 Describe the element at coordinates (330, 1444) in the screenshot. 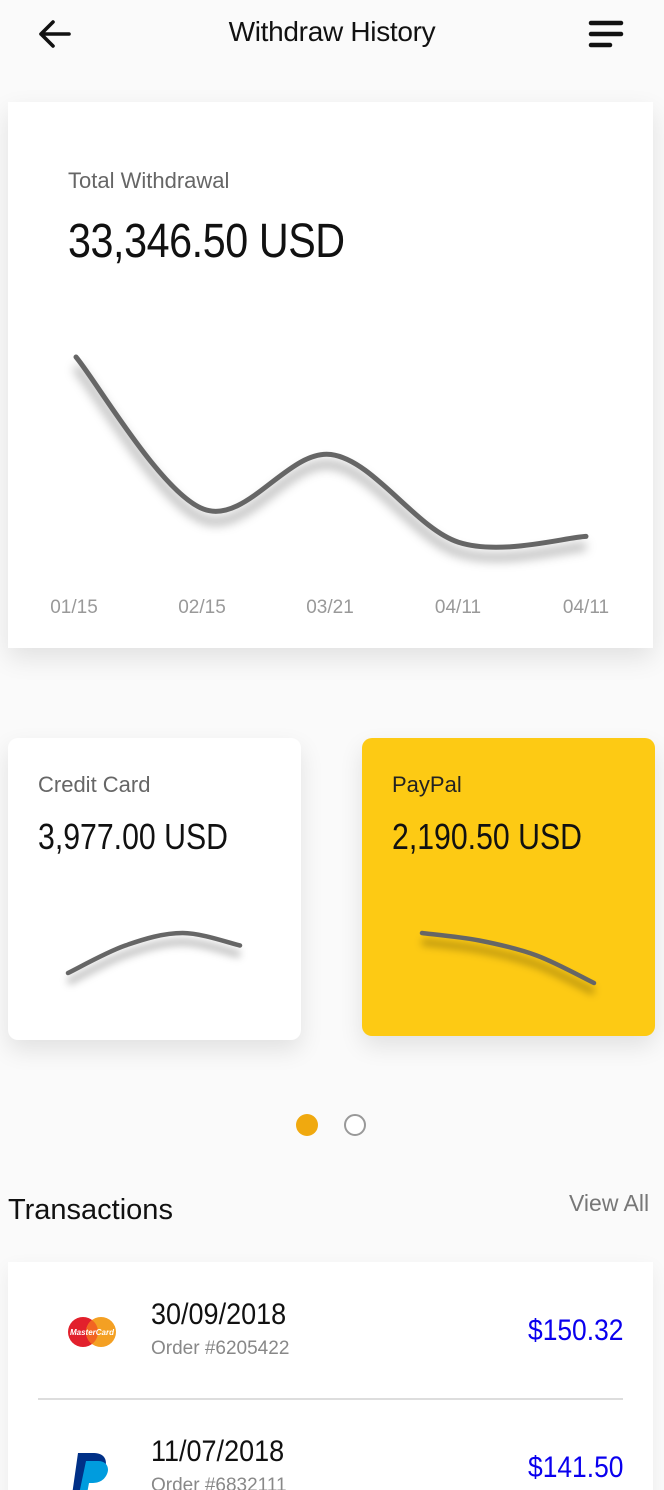

I see `transaction-row: 11/07/2018 Order #6832111 $141.50` at that location.